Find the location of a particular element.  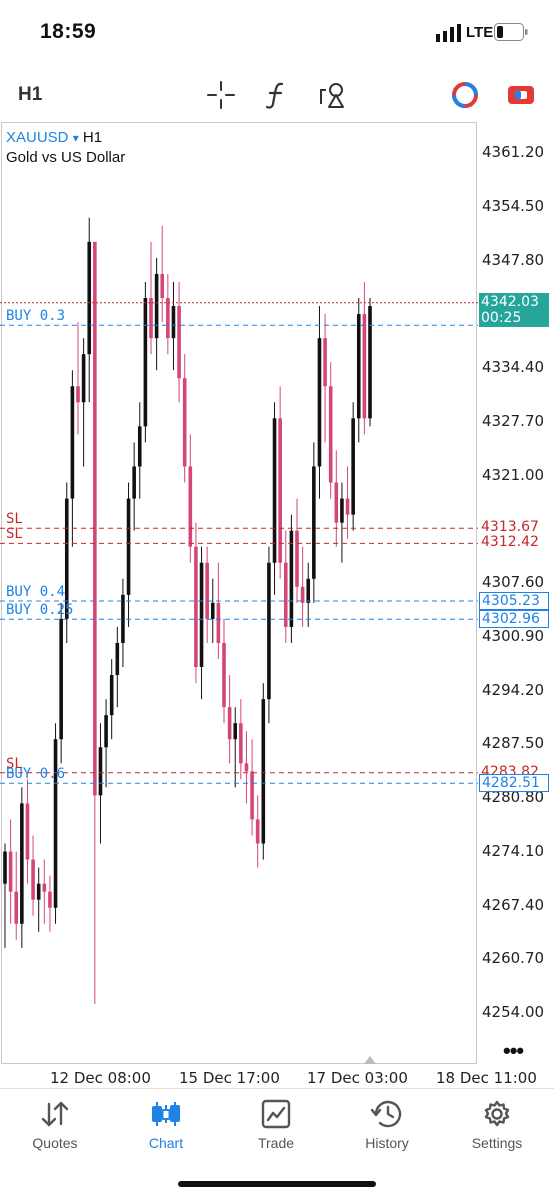

nav-quotes: Quotes is located at coordinates (55, 1125).